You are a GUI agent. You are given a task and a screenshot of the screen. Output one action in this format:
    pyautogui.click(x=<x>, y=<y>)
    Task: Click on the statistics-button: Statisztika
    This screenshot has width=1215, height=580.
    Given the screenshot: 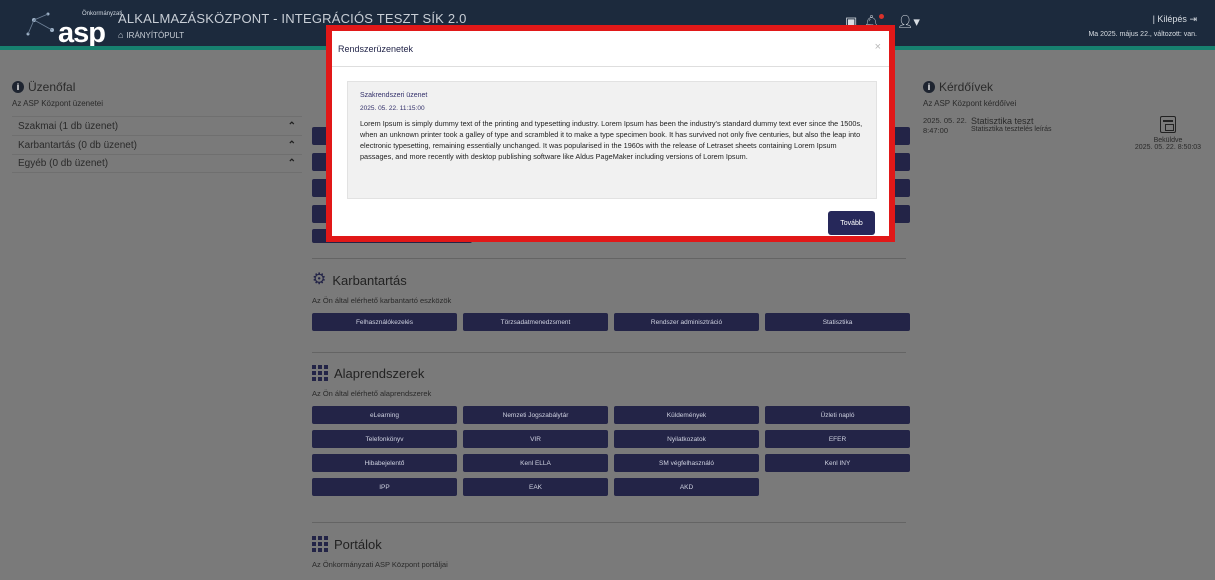 What is the action you would take?
    pyautogui.click(x=837, y=322)
    